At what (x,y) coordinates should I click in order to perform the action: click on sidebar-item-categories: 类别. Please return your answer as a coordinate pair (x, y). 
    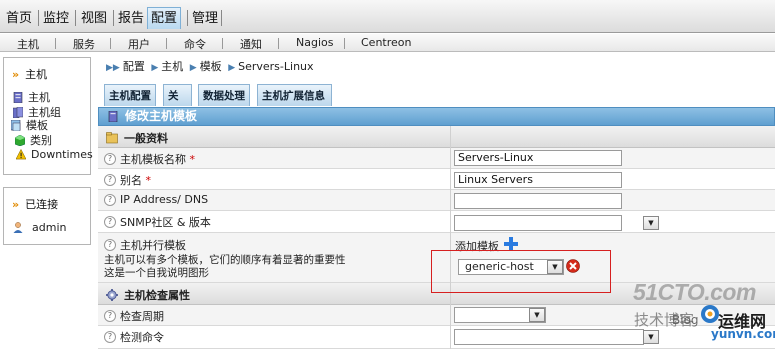
    Looking at the image, I should click on (33, 140).